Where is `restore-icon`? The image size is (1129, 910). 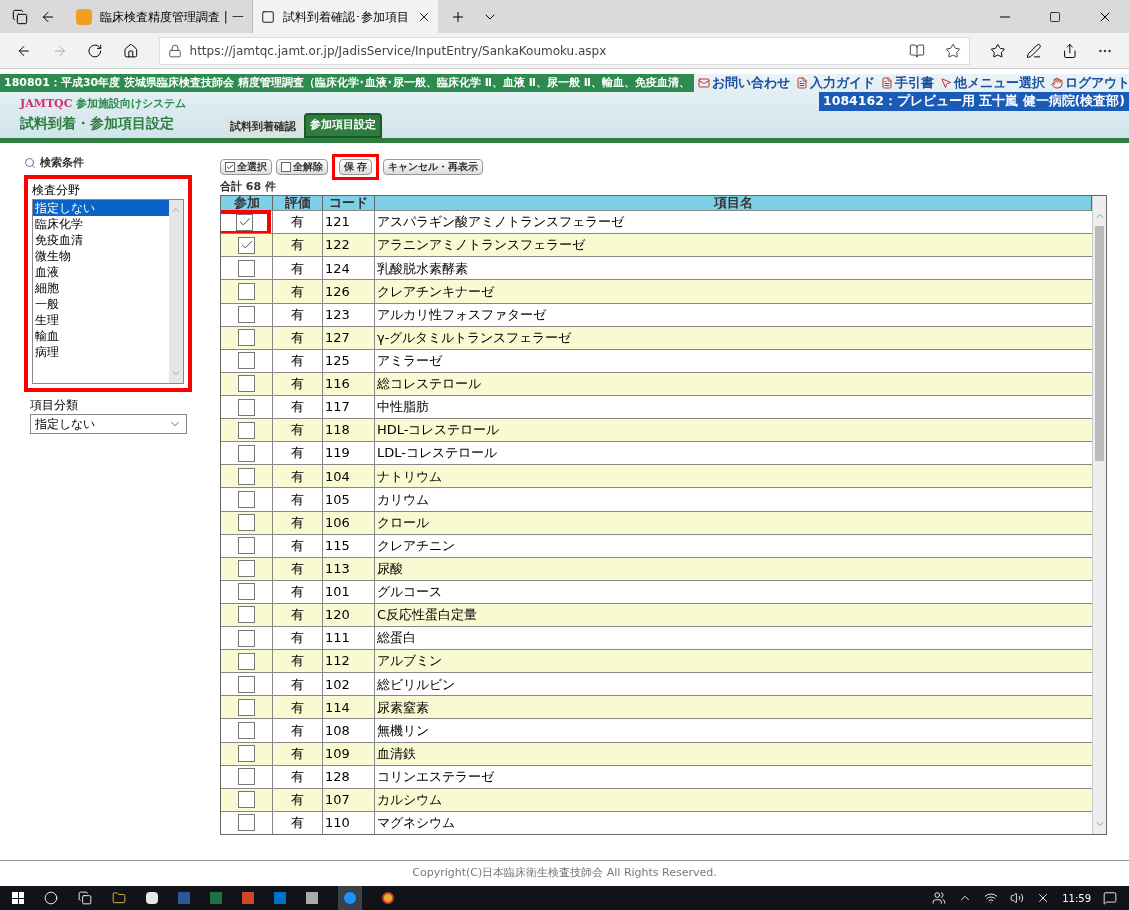
restore-icon is located at coordinates (1055, 16).